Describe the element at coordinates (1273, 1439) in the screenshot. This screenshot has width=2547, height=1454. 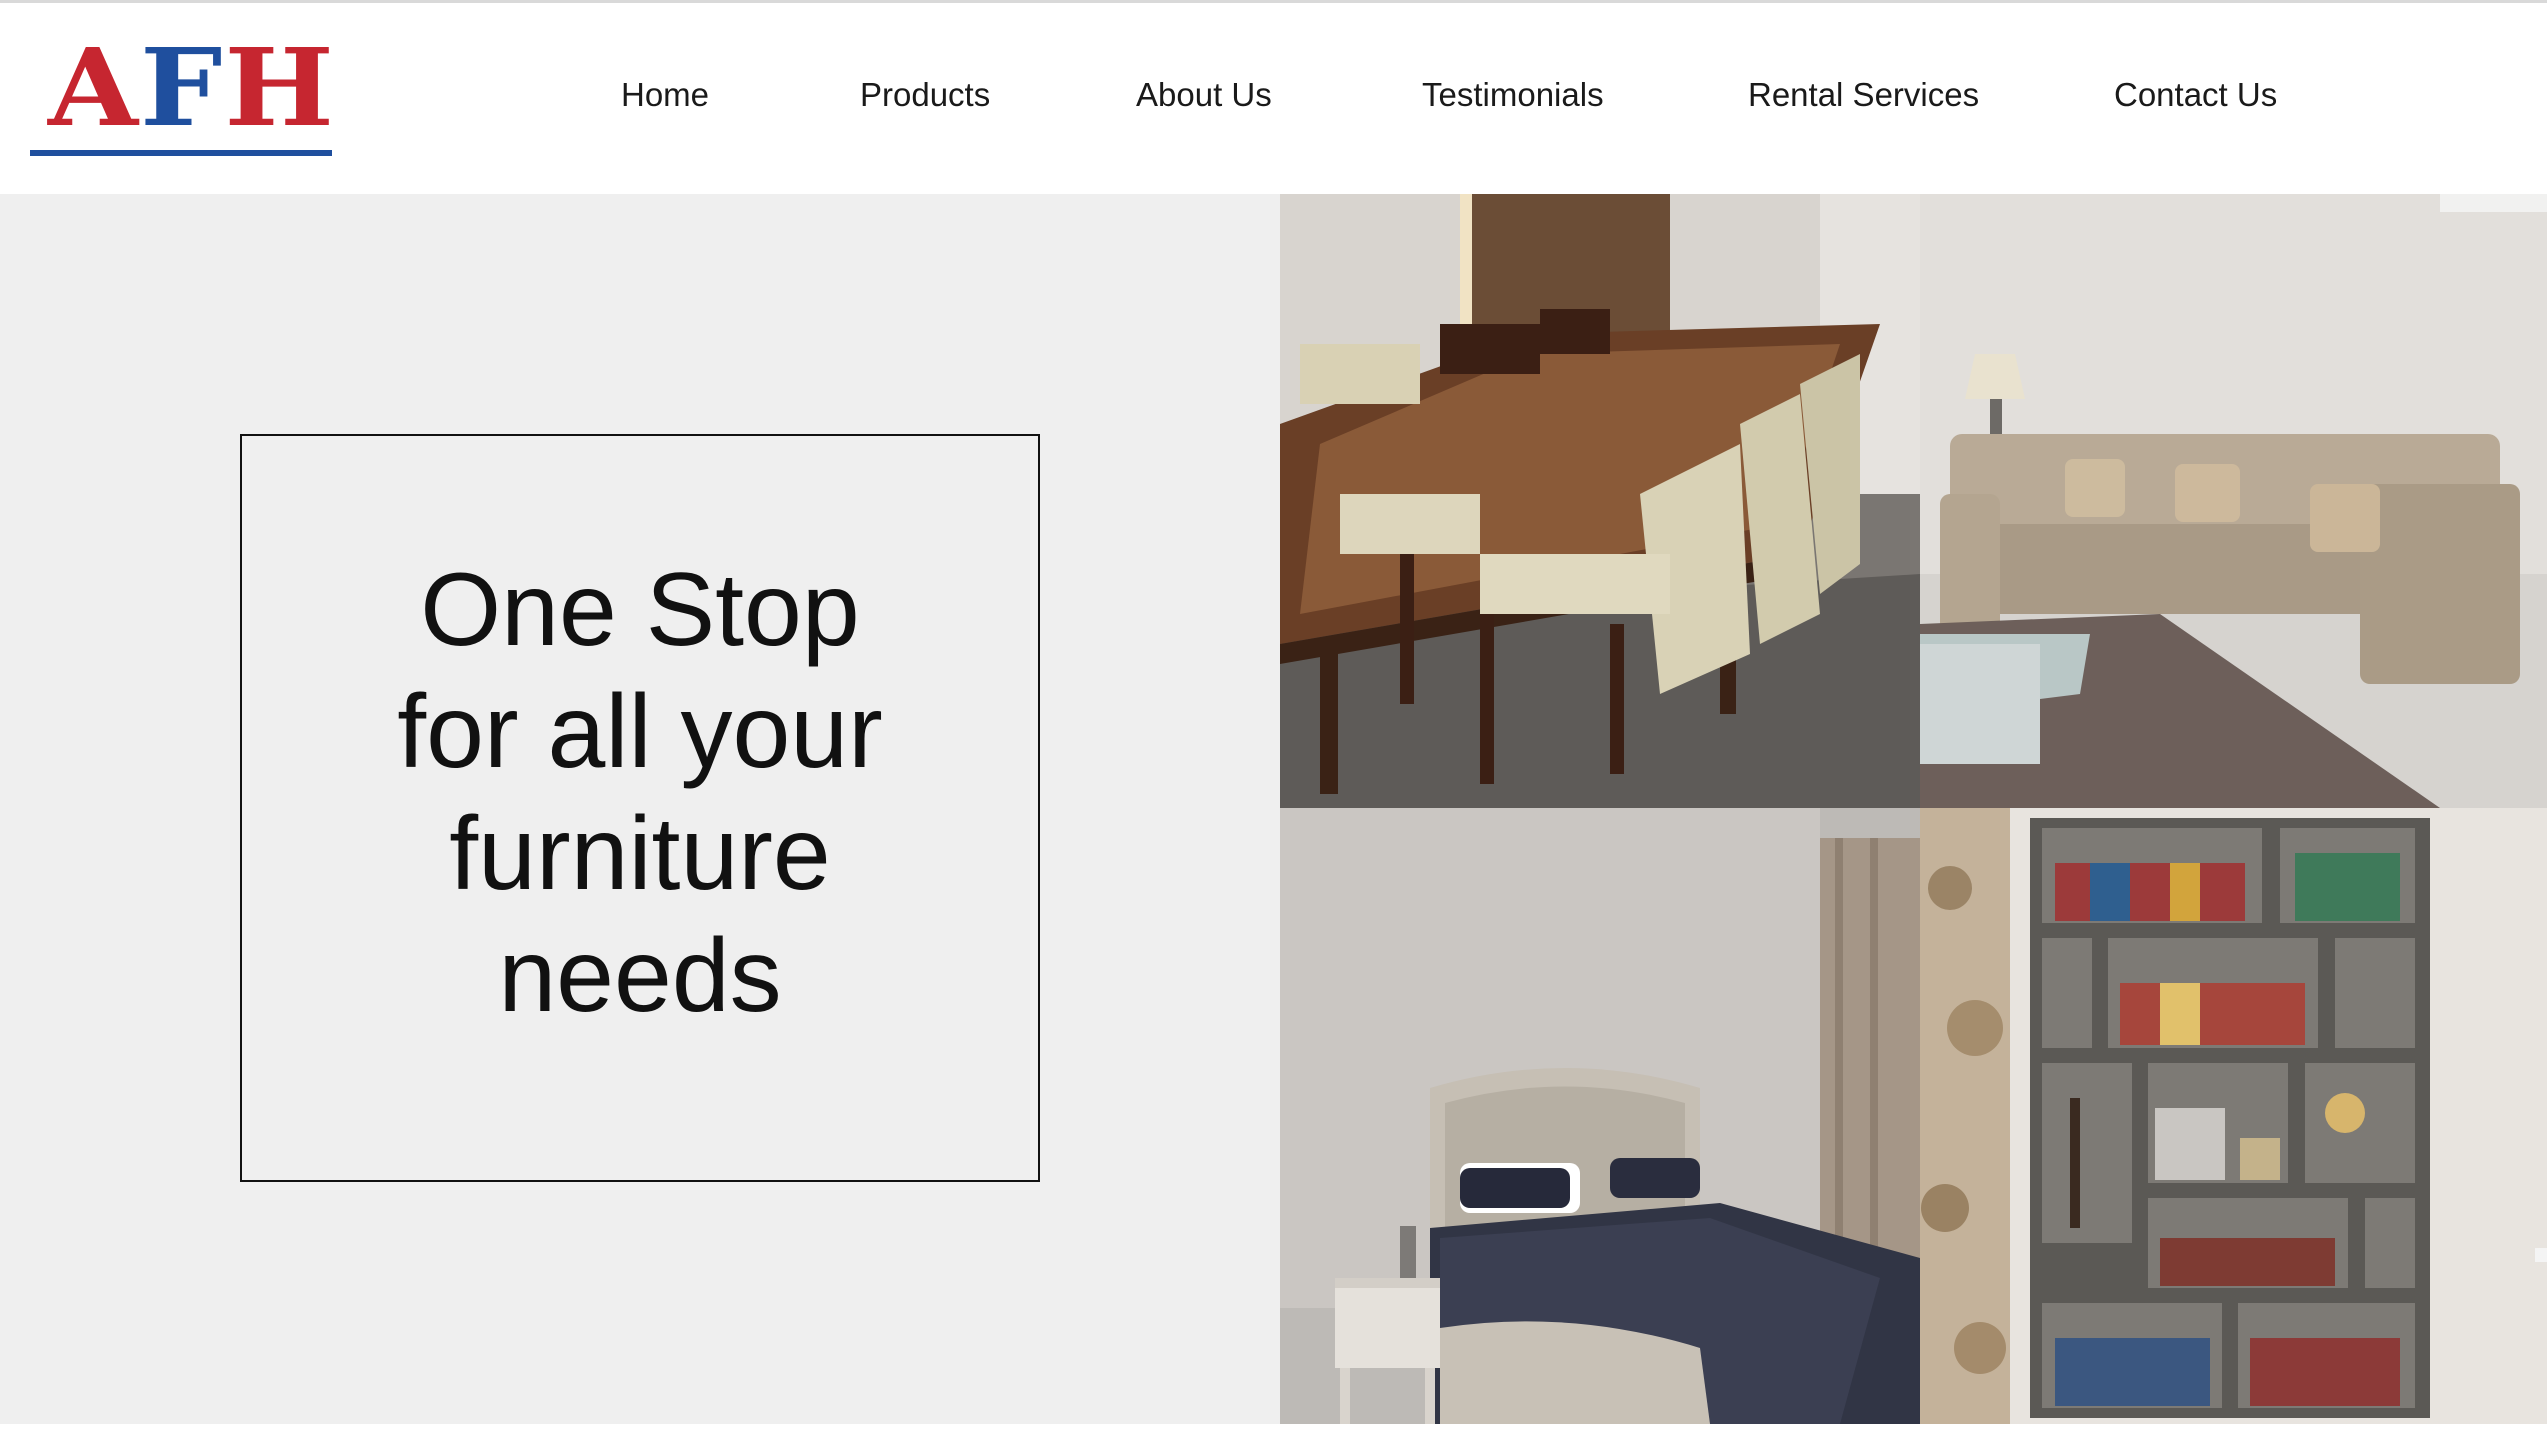
I see `page-bottom-strip` at that location.